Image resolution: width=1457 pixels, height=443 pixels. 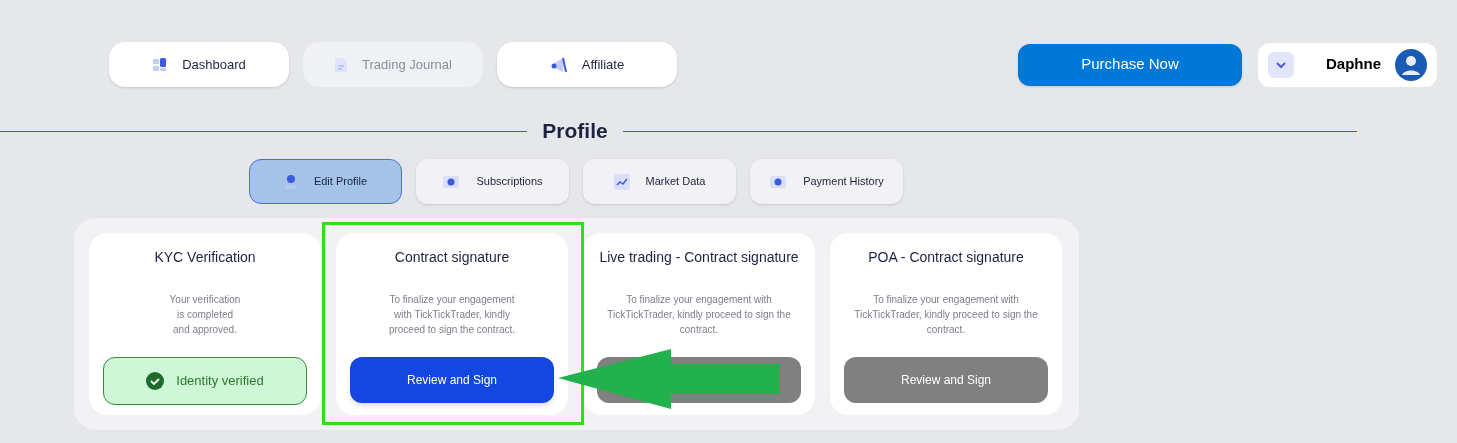 I want to click on nav-button: Affiliate, so click(x=587, y=64).